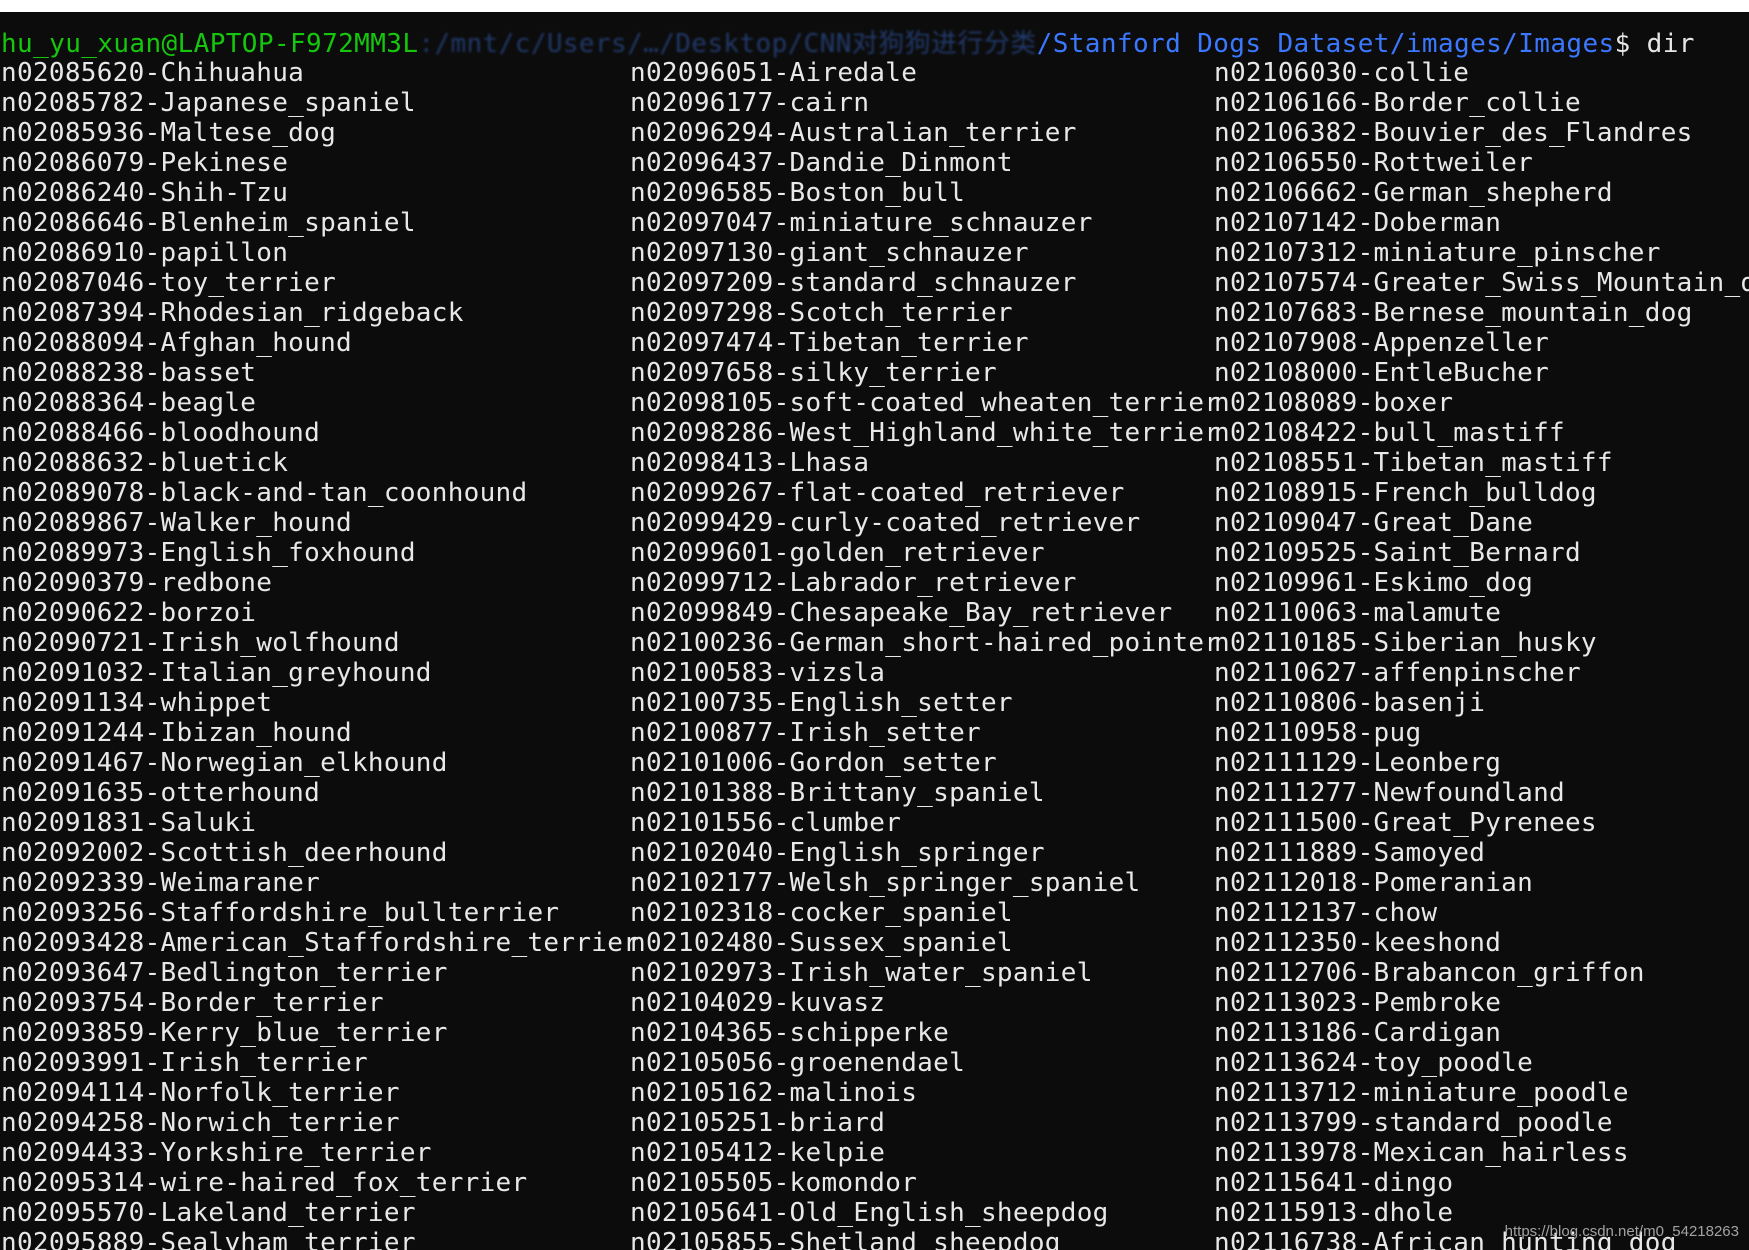  What do you see at coordinates (1334, 1183) in the screenshot?
I see `directory-entry: n02115641-dingo` at bounding box center [1334, 1183].